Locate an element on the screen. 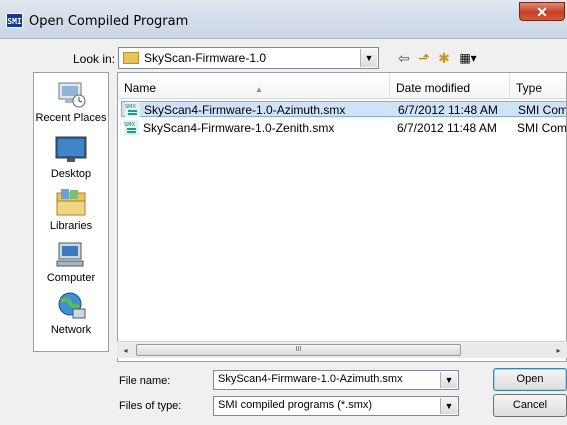  place-label: Libraries is located at coordinates (71, 226).